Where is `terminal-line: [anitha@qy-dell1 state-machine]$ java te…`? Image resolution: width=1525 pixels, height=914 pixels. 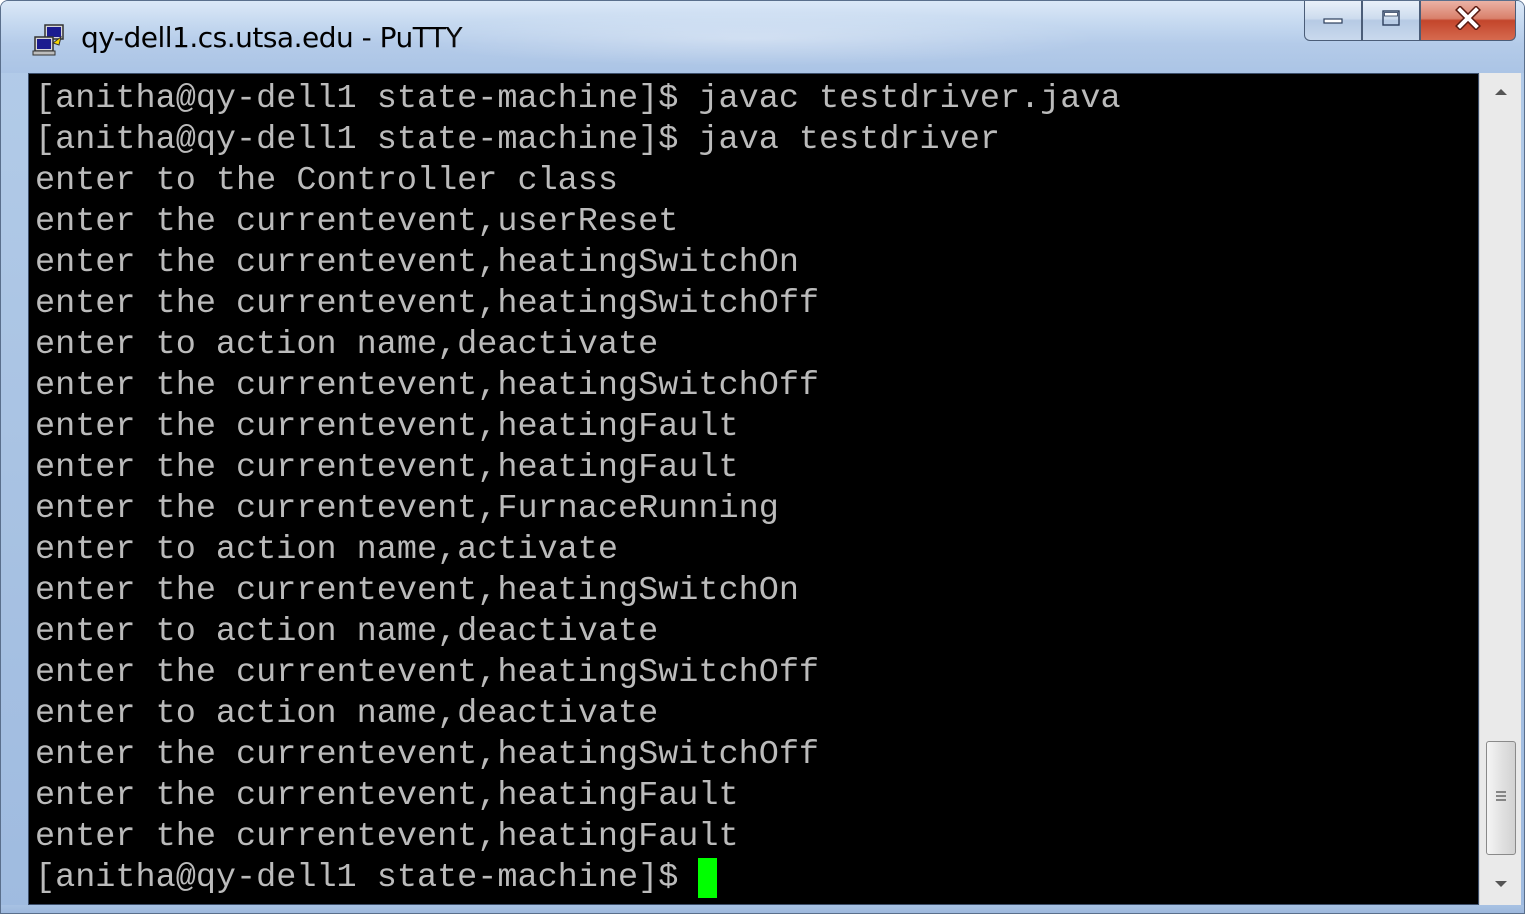 terminal-line: [anitha@qy-dell1 state-machine]$ java te… is located at coordinates (517, 140).